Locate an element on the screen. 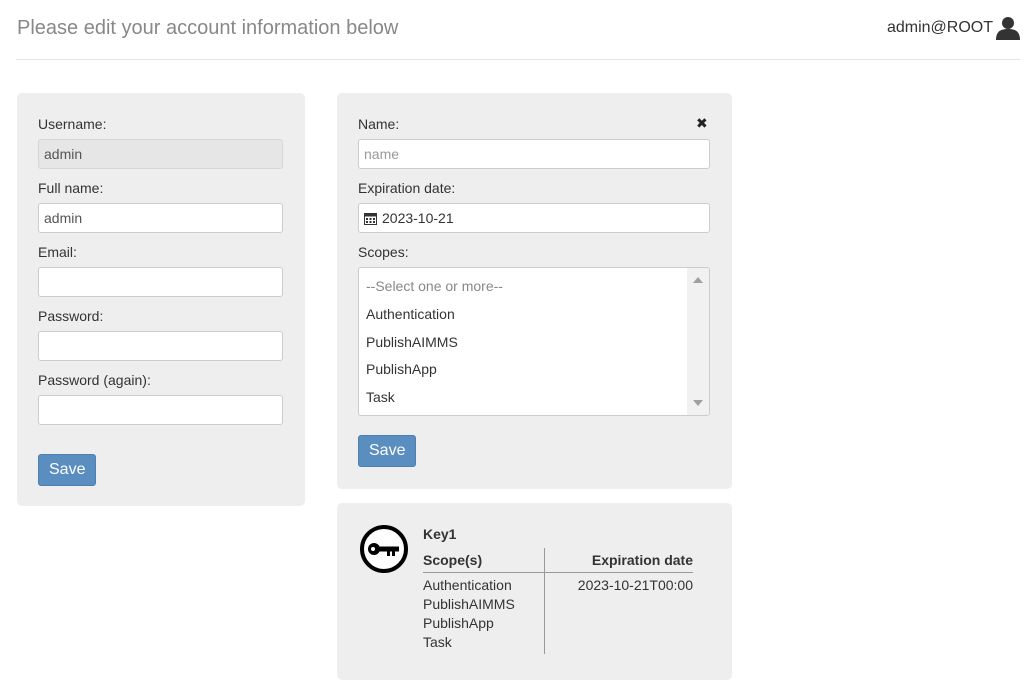 This screenshot has width=1030, height=684. scopes-column-header: Scope(s) is located at coordinates (453, 560).